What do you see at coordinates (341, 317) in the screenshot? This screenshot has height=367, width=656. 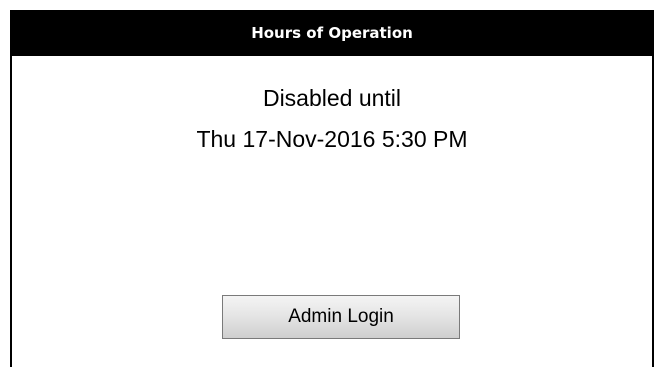 I see `admin-login-button: Admin Login` at bounding box center [341, 317].